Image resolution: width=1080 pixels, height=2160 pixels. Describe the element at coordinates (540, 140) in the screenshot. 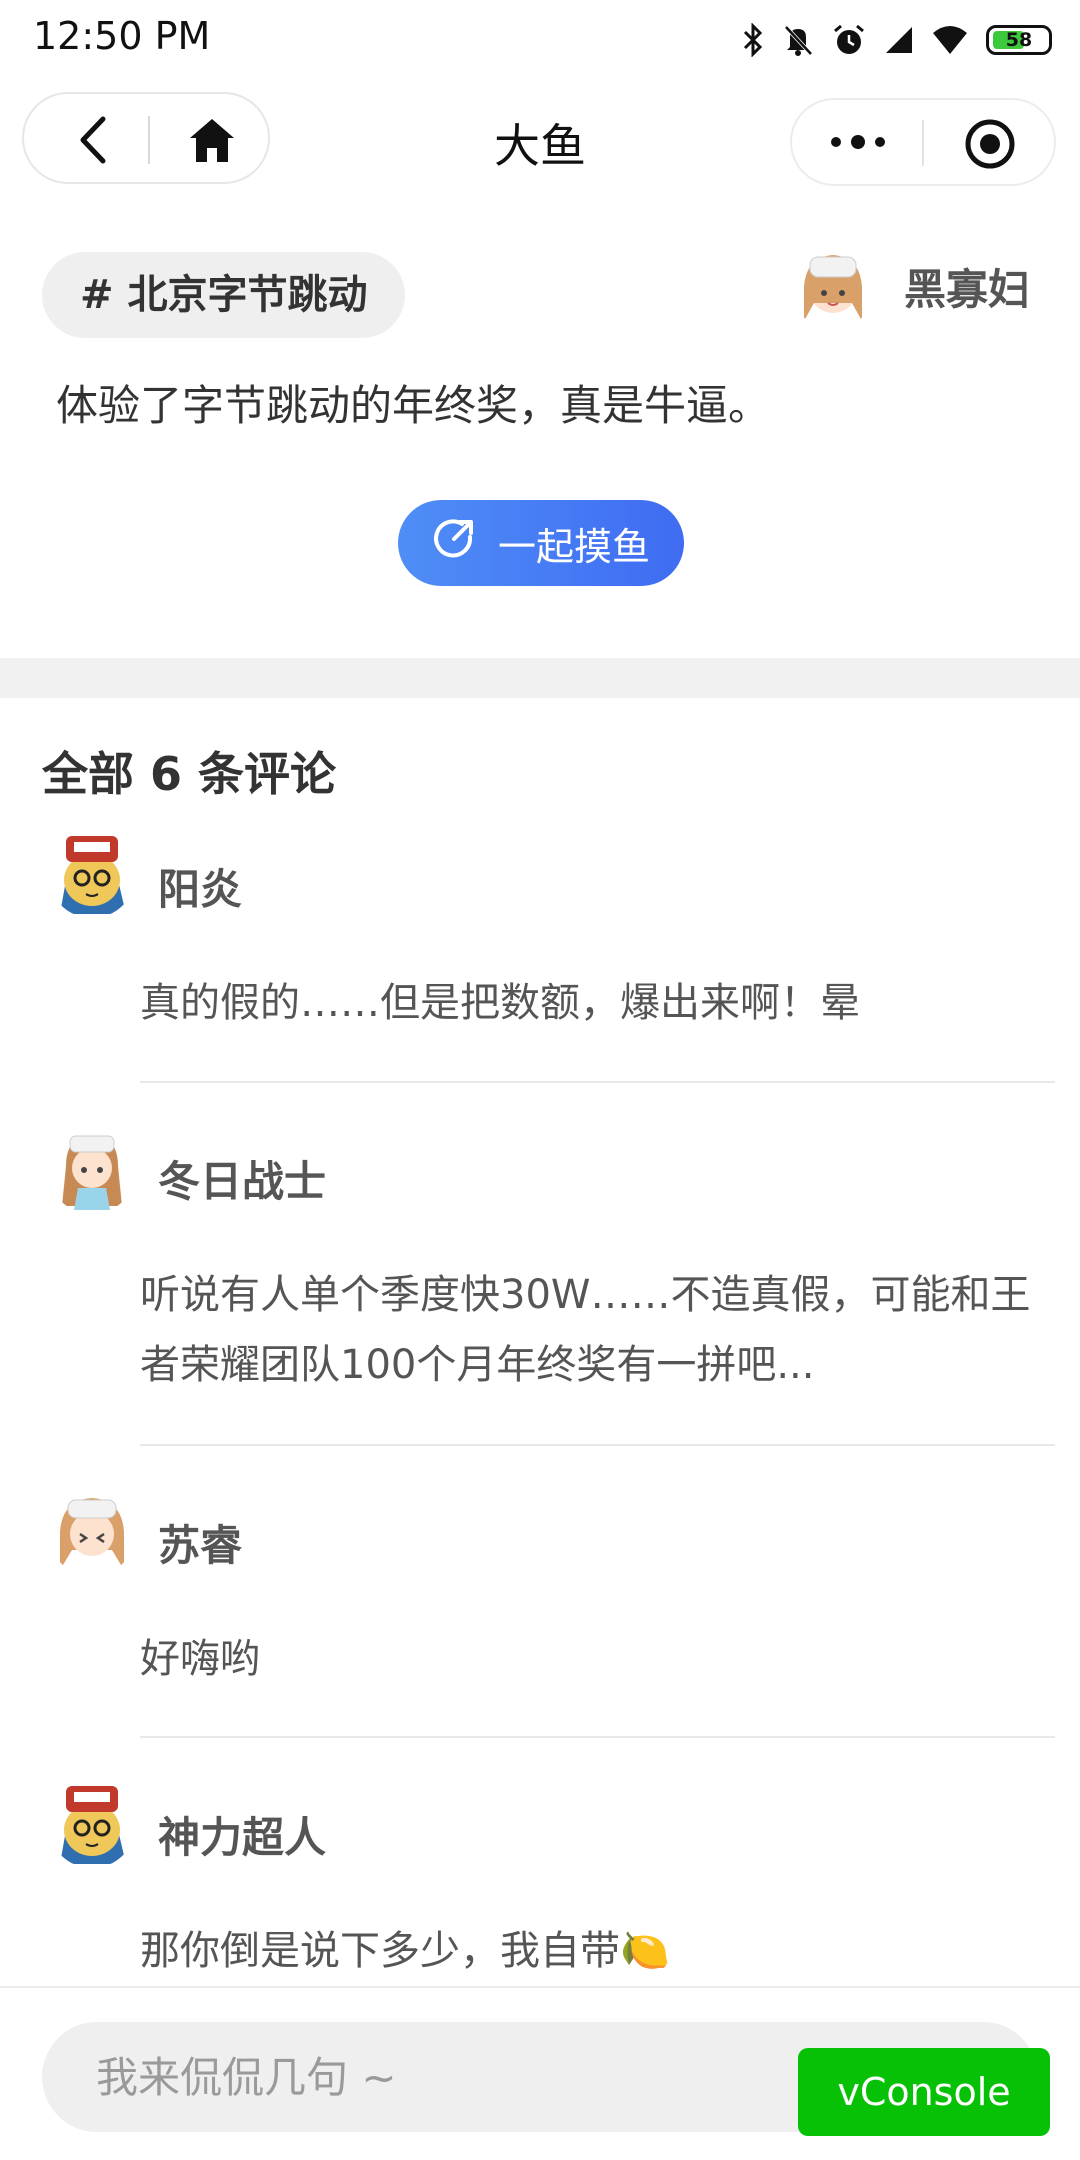

I see `nav-bar: 大鱼` at that location.